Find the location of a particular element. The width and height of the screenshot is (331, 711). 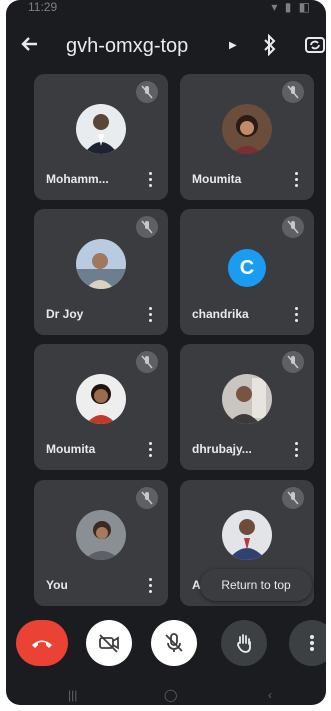

arrow-left-icon is located at coordinates (32, 46).